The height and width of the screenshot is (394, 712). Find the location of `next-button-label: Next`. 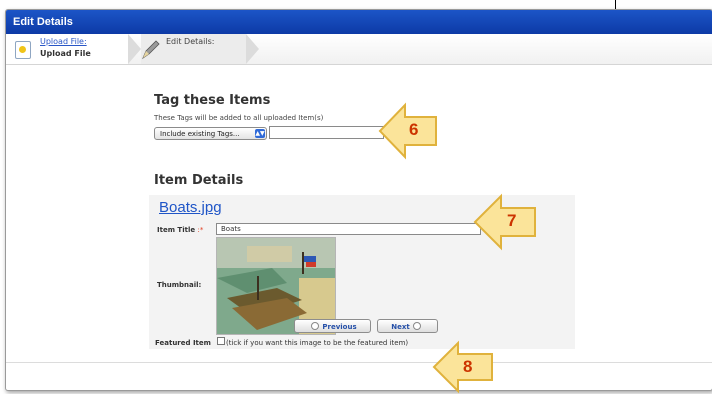

next-button-label: Next is located at coordinates (400, 327).